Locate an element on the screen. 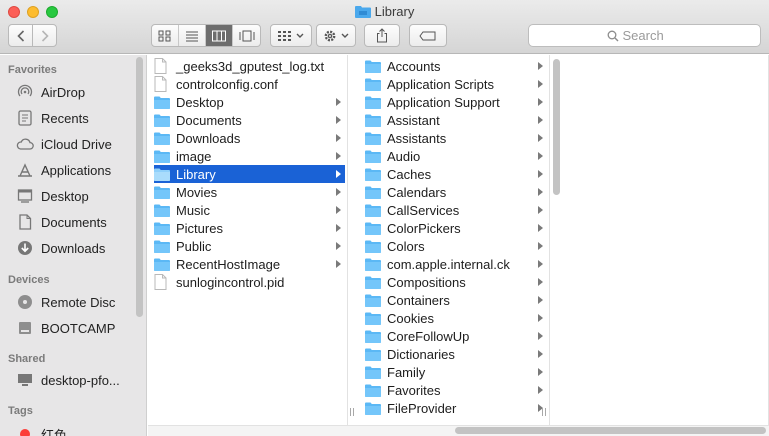 Image resolution: width=769 pixels, height=436 pixels. desktop-icon is located at coordinates (25, 196).